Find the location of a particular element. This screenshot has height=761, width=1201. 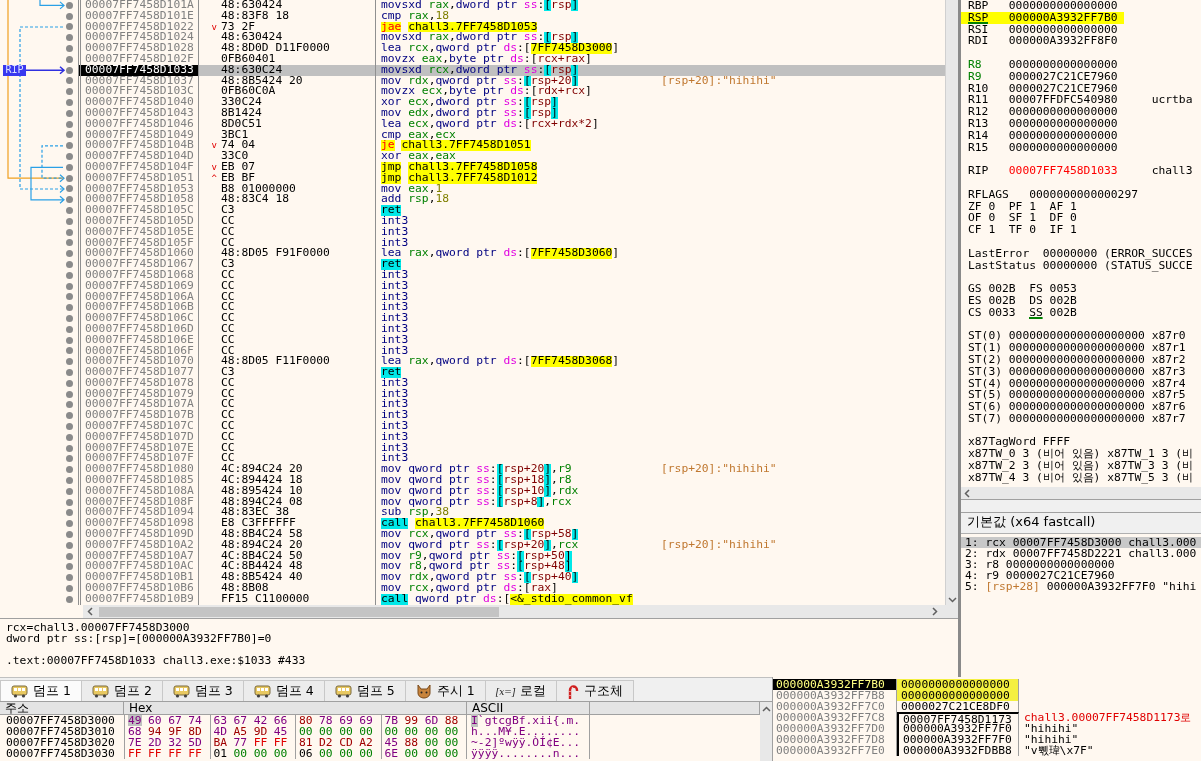

disassembly-row: 00007FF7458D1040 330C24 xor ecx,dword ptr ss:[rsp] is located at coordinates (511, 102).